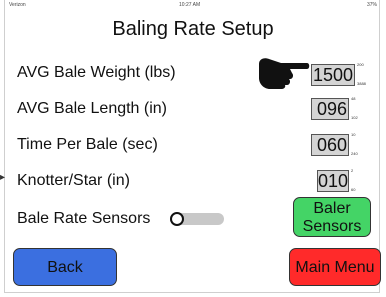 The height and width of the screenshot is (297, 386). What do you see at coordinates (352, 170) in the screenshot?
I see `knotter-star-max: 2` at bounding box center [352, 170].